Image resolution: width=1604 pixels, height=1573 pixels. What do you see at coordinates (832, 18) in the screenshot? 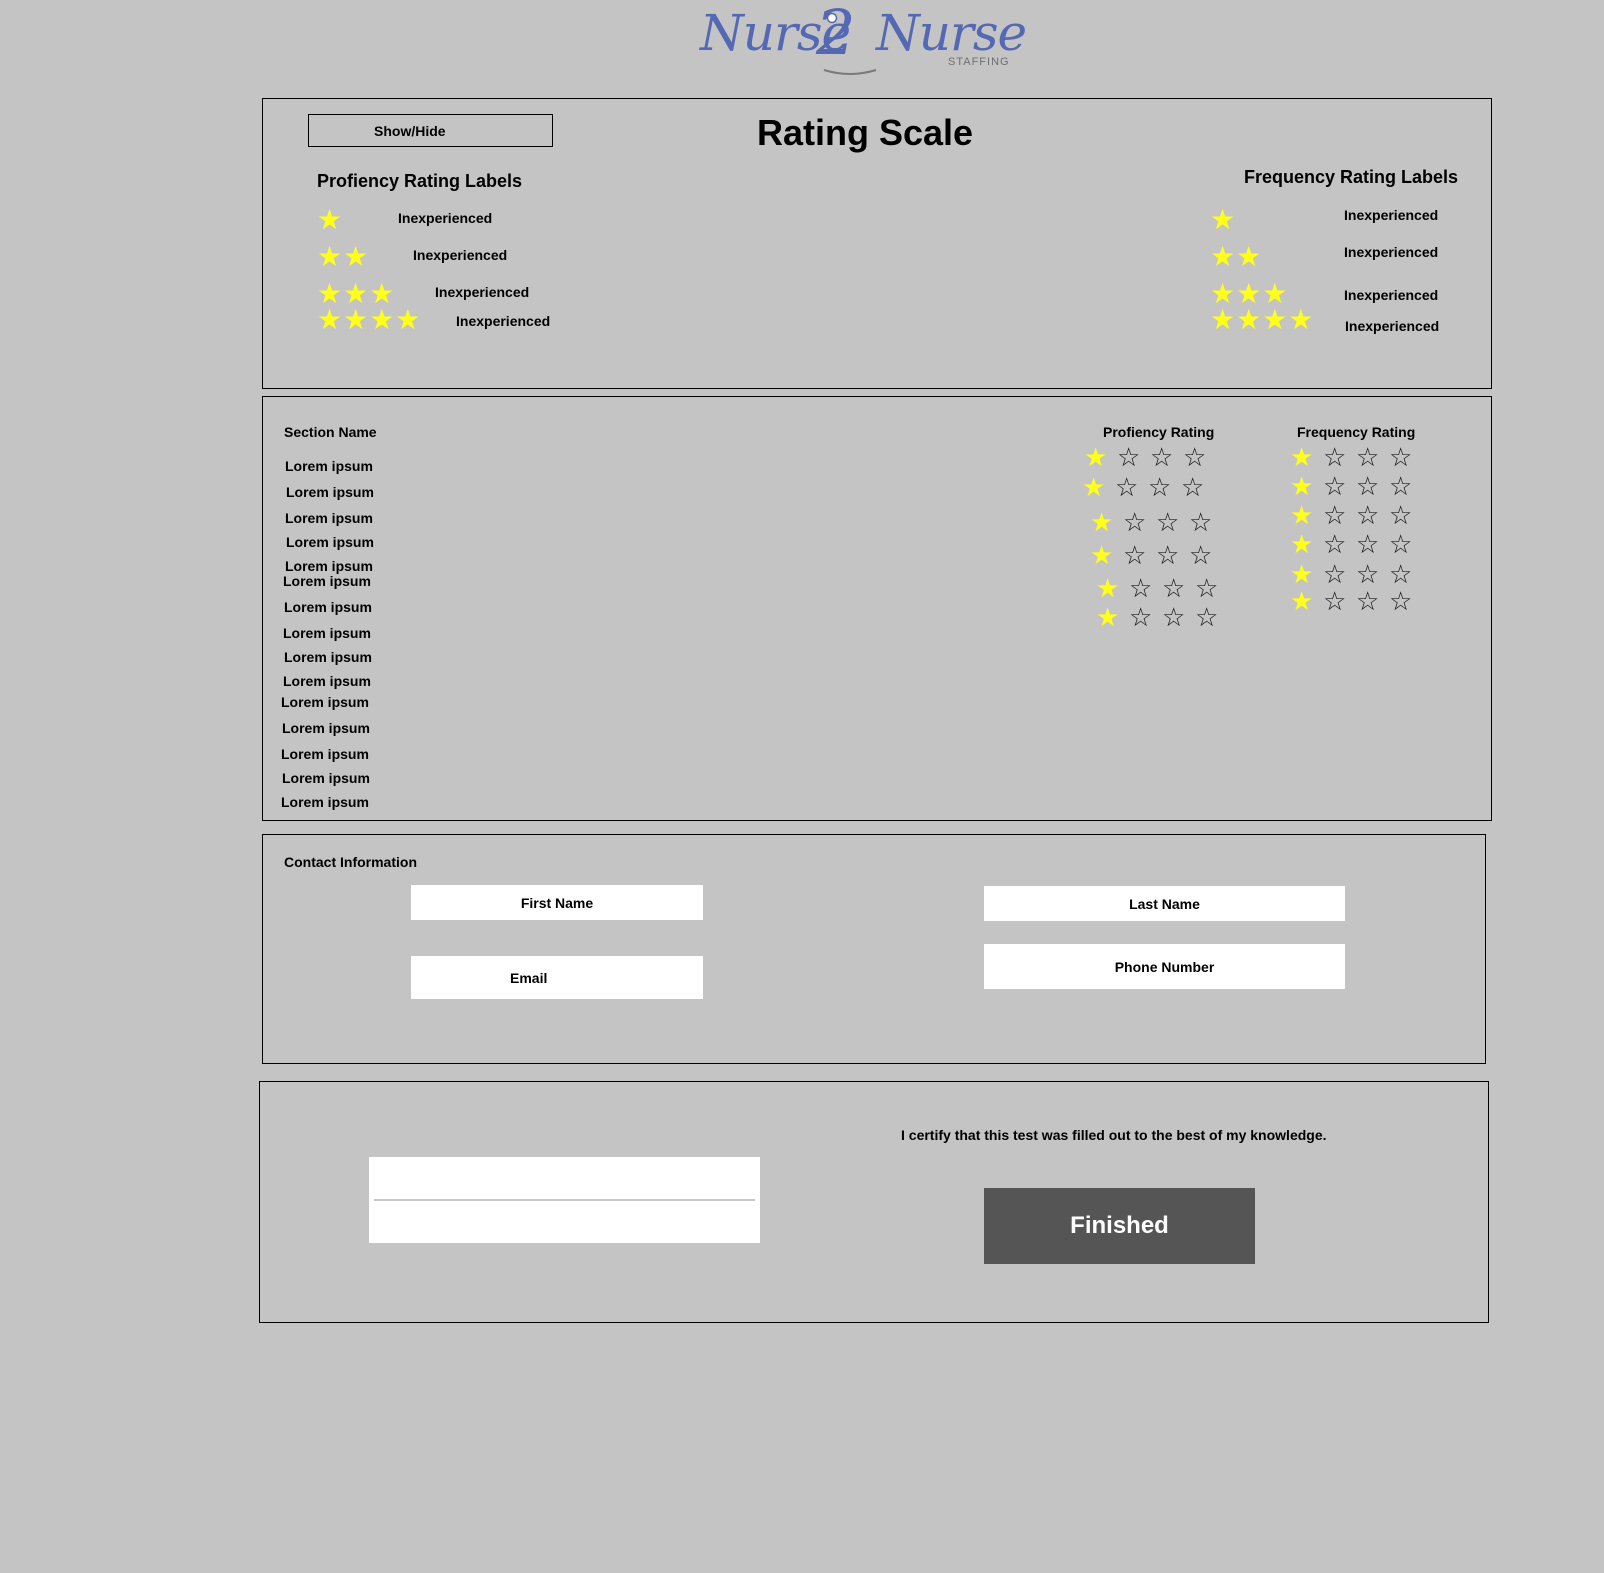
I see `stethoscope-bell-icon` at bounding box center [832, 18].